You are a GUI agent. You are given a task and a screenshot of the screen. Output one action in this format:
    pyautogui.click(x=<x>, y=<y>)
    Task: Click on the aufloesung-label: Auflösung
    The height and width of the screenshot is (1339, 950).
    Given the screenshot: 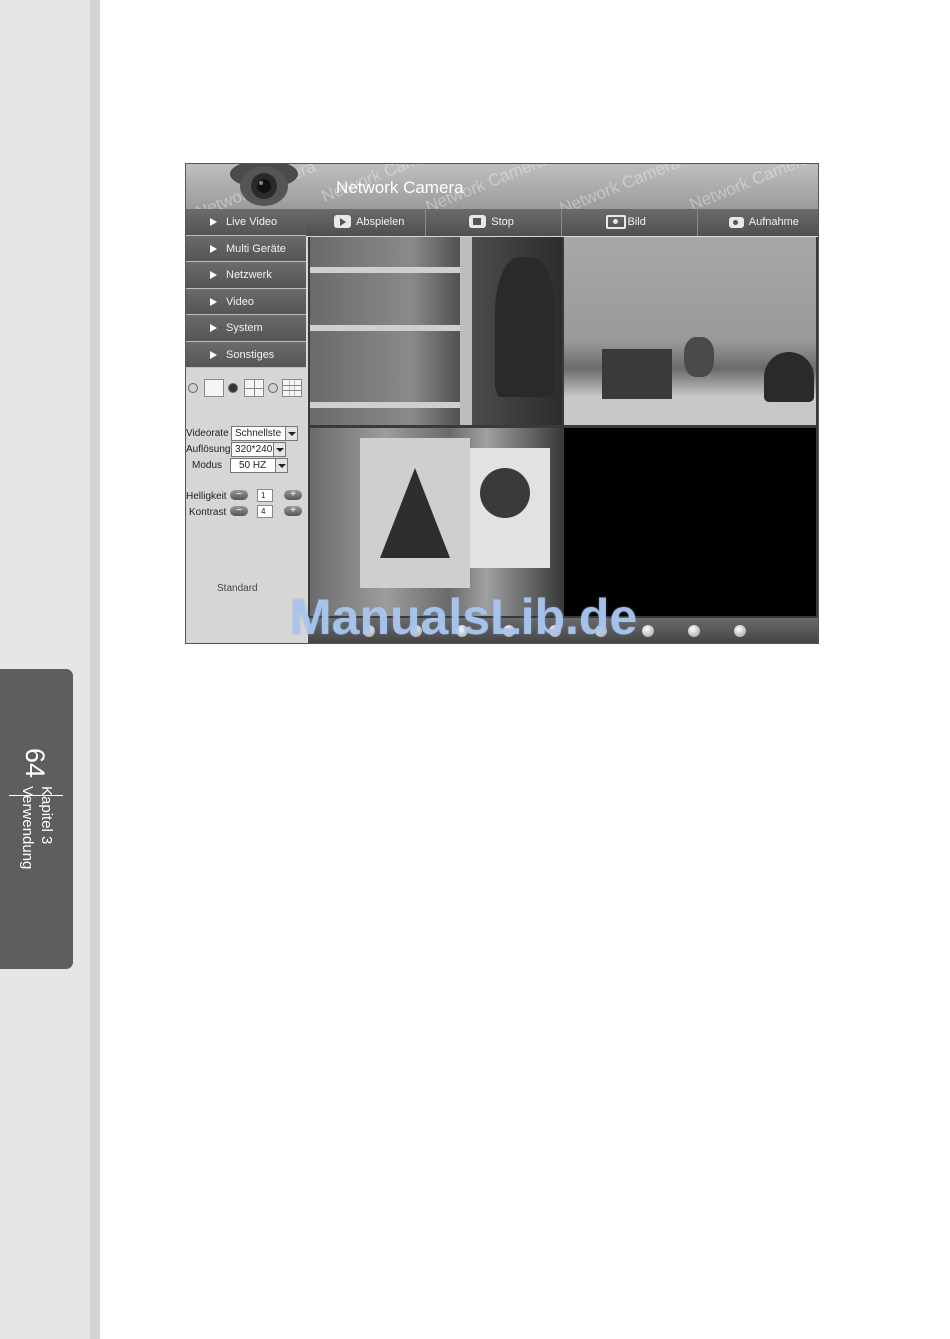 What is the action you would take?
    pyautogui.click(x=208, y=449)
    